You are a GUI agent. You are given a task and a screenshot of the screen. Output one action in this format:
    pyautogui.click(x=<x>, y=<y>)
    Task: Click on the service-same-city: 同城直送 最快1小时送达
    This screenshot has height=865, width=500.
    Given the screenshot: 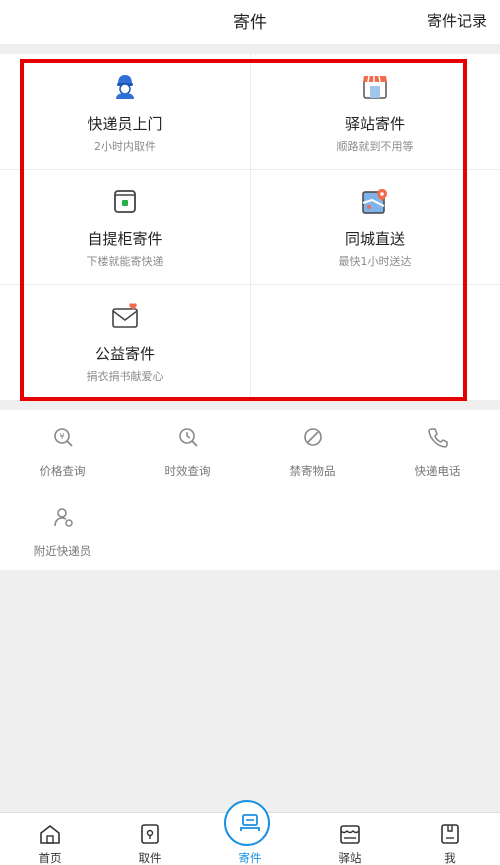 What is the action you would take?
    pyautogui.click(x=375, y=226)
    